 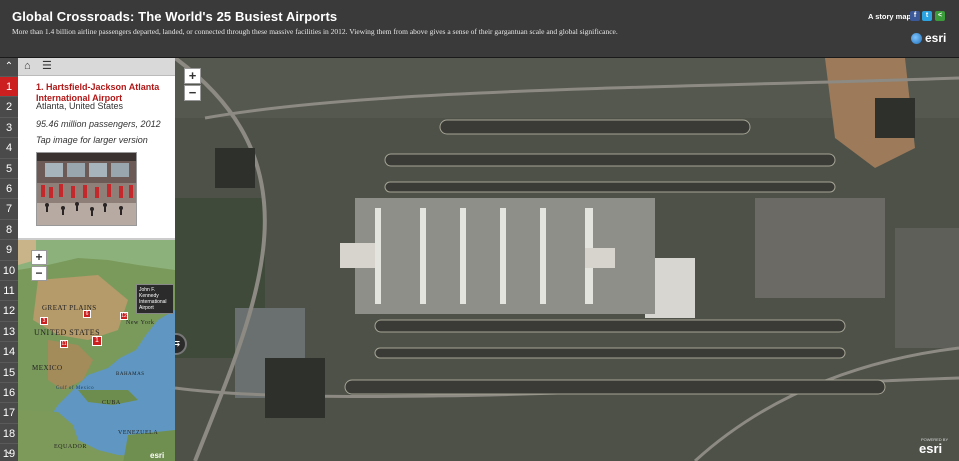 I want to click on story-number-18: 18, so click(x=9, y=433).